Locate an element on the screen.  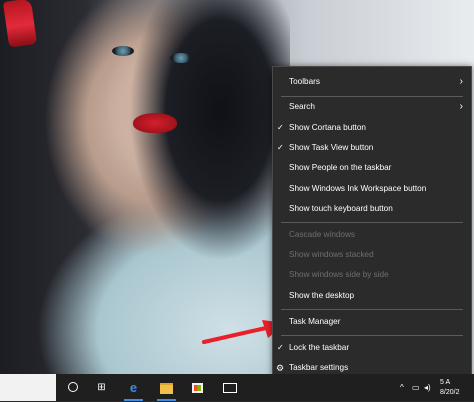
menu-item-label: Toolbars is located at coordinates (304, 81).